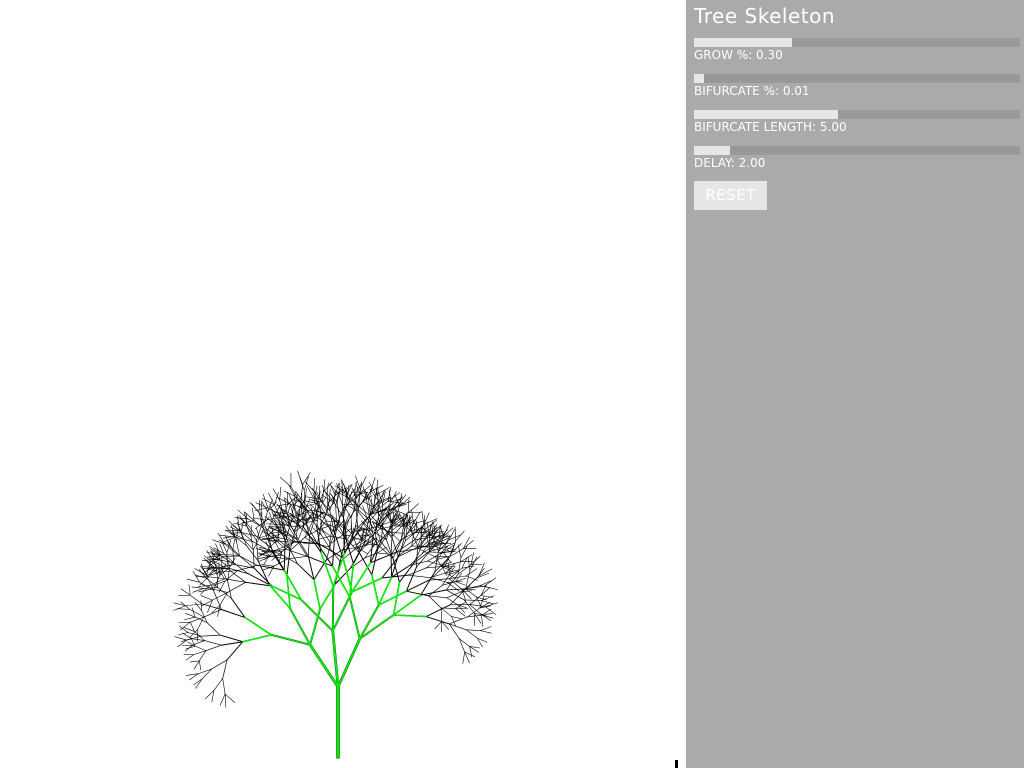  Describe the element at coordinates (712, 150) in the screenshot. I see `delay-slider-fill` at that location.